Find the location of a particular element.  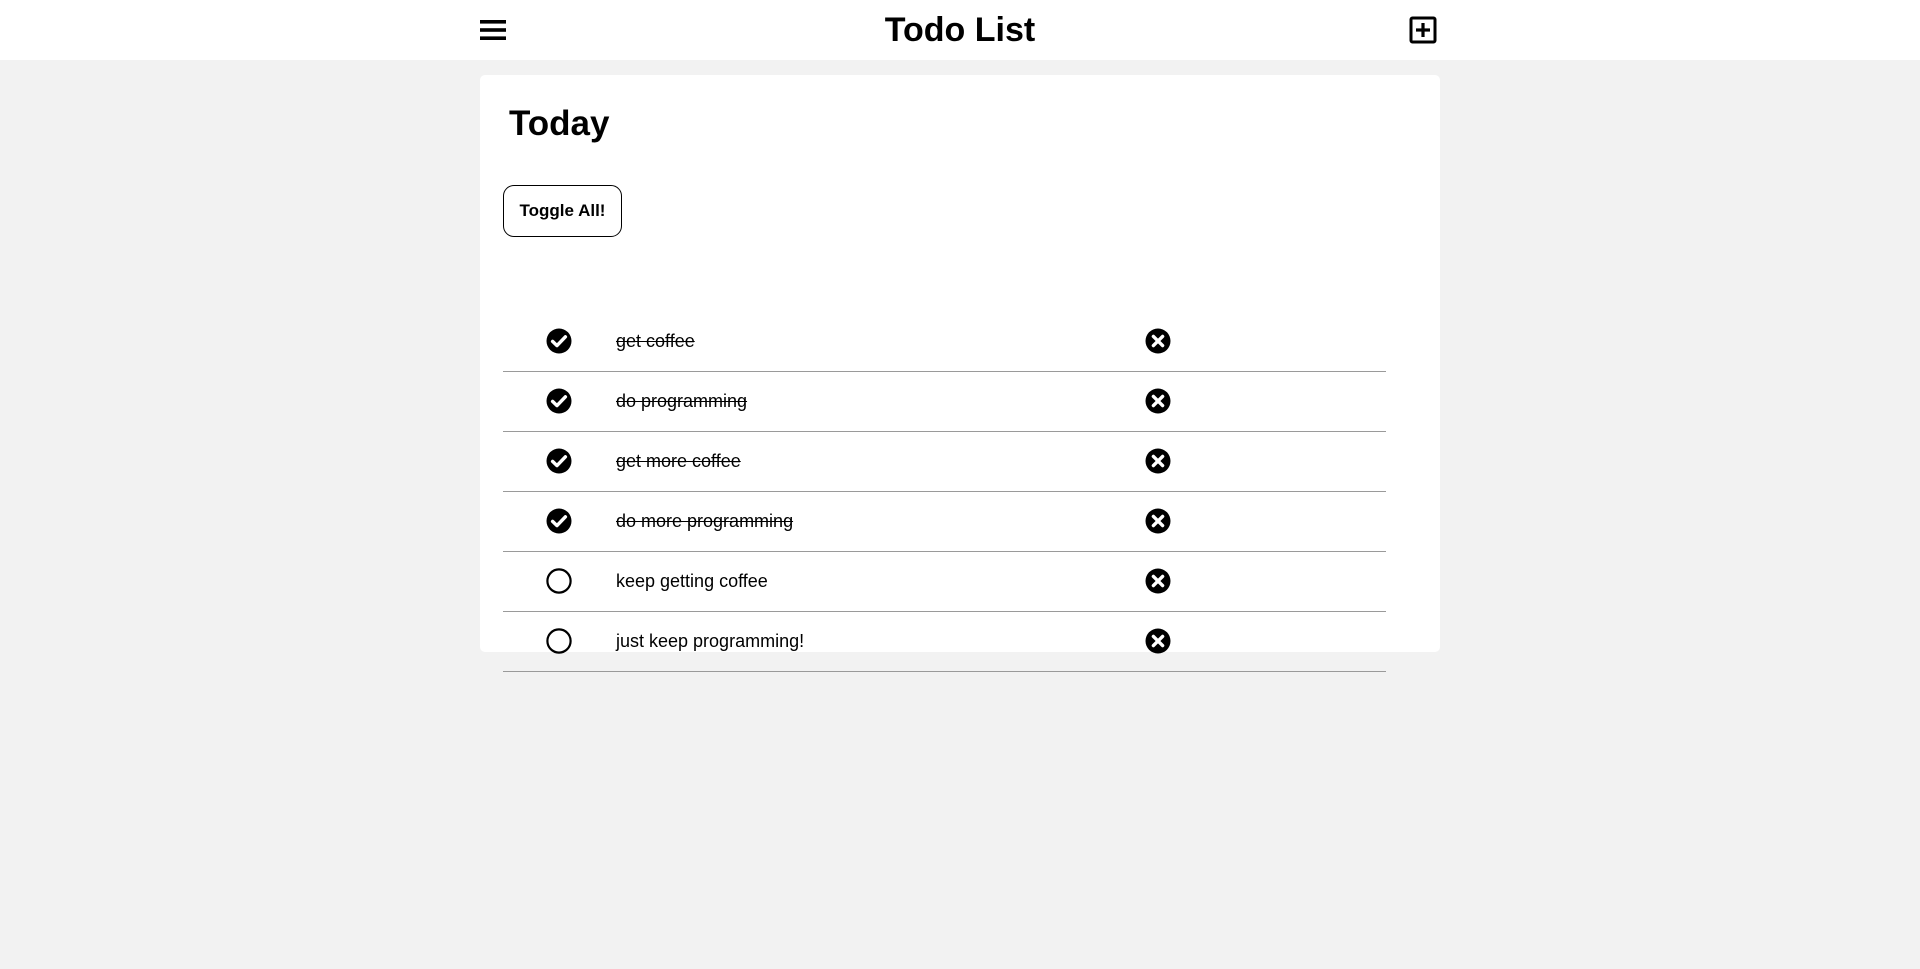

plus-square-icon is located at coordinates (1423, 30).